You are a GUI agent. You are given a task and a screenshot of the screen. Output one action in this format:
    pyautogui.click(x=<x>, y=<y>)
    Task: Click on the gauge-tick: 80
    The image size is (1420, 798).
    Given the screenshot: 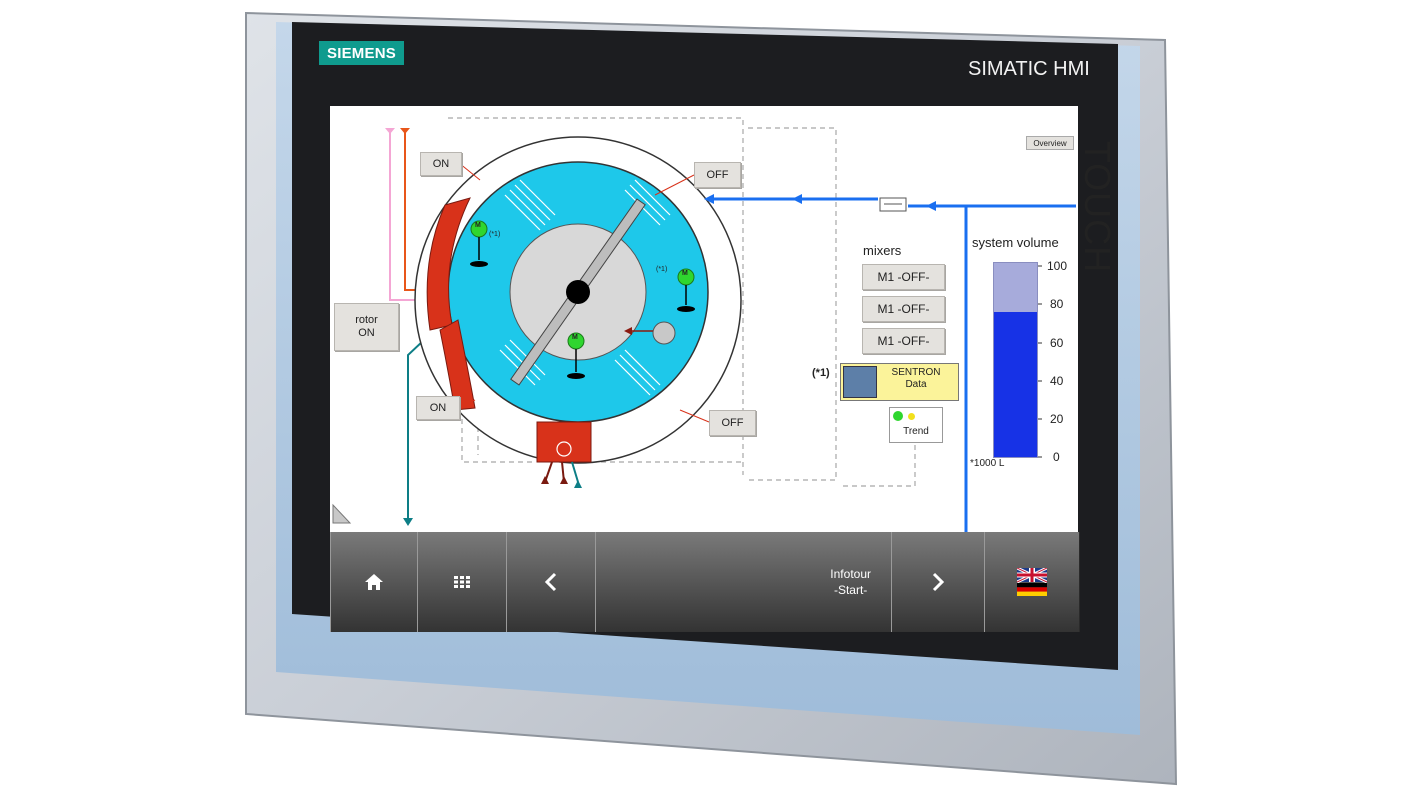 What is the action you would take?
    pyautogui.click(x=1056, y=304)
    